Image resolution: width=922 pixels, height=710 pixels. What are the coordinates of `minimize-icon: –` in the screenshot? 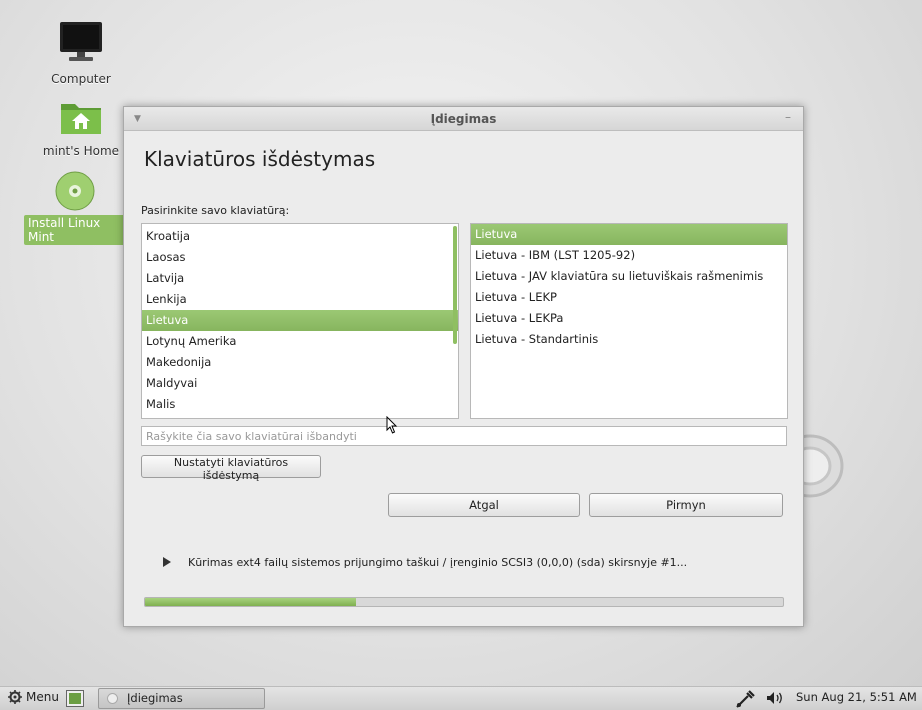 It's located at (788, 117).